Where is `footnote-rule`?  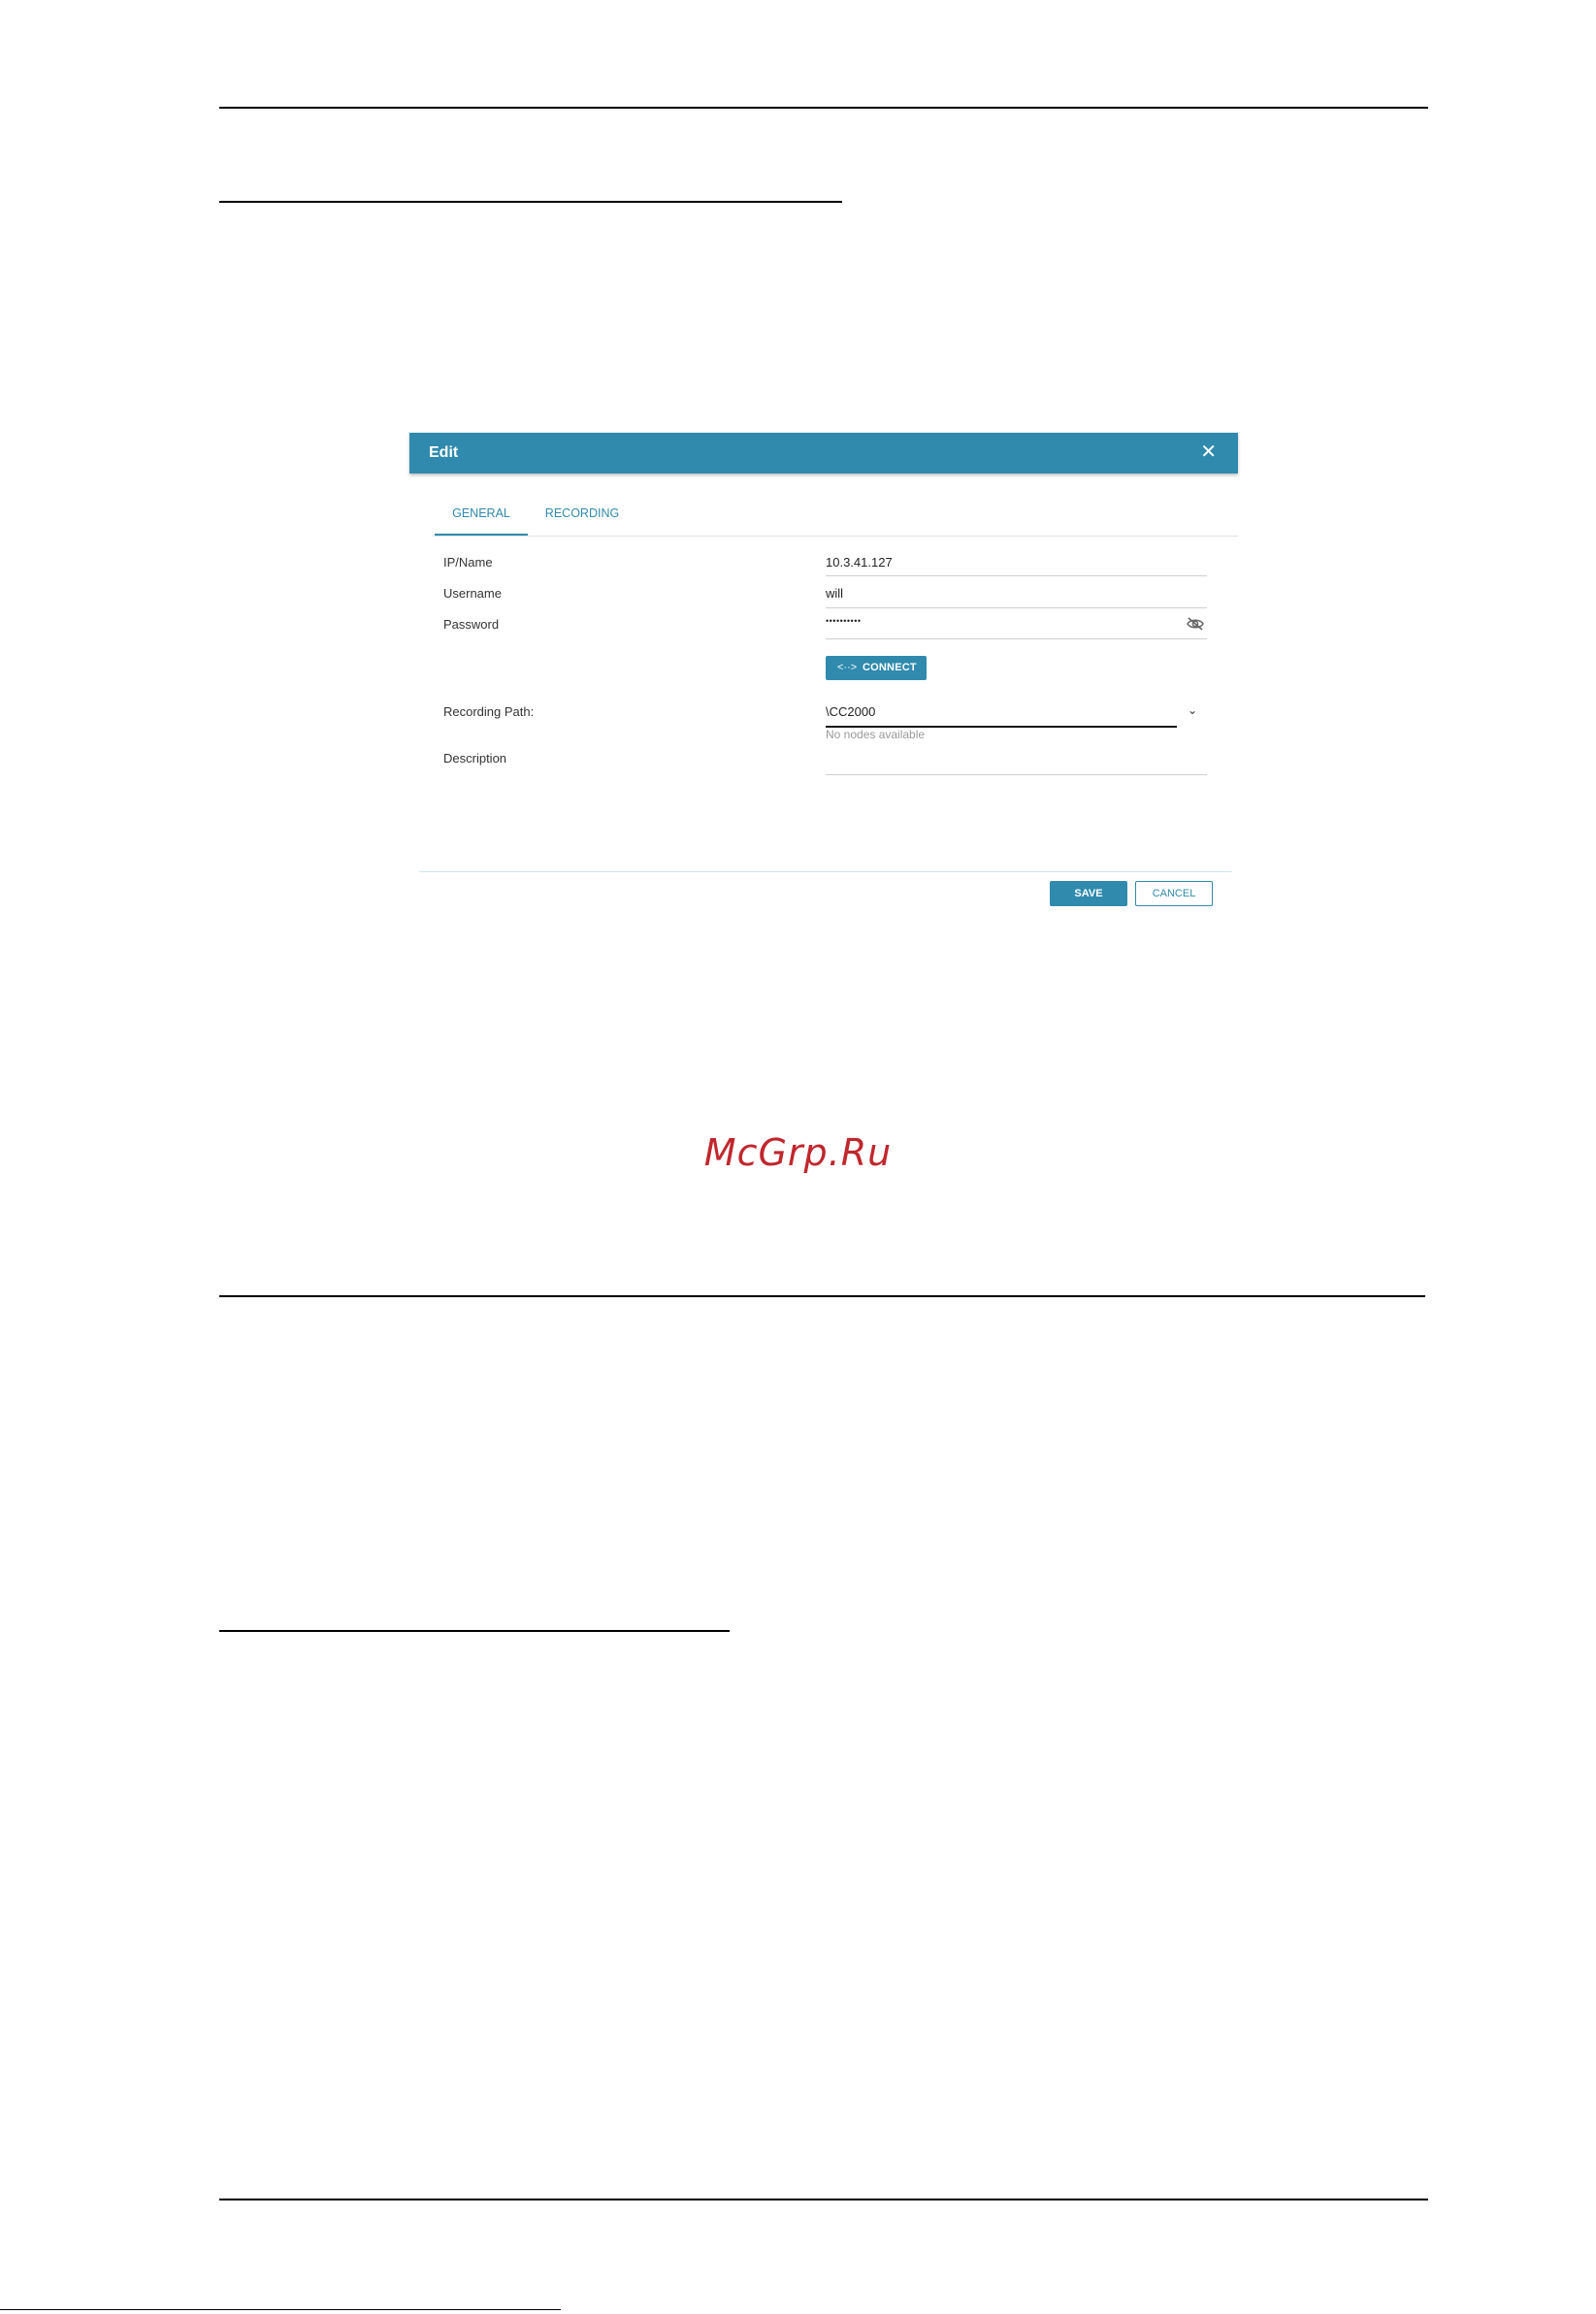 footnote-rule is located at coordinates (280, 2309).